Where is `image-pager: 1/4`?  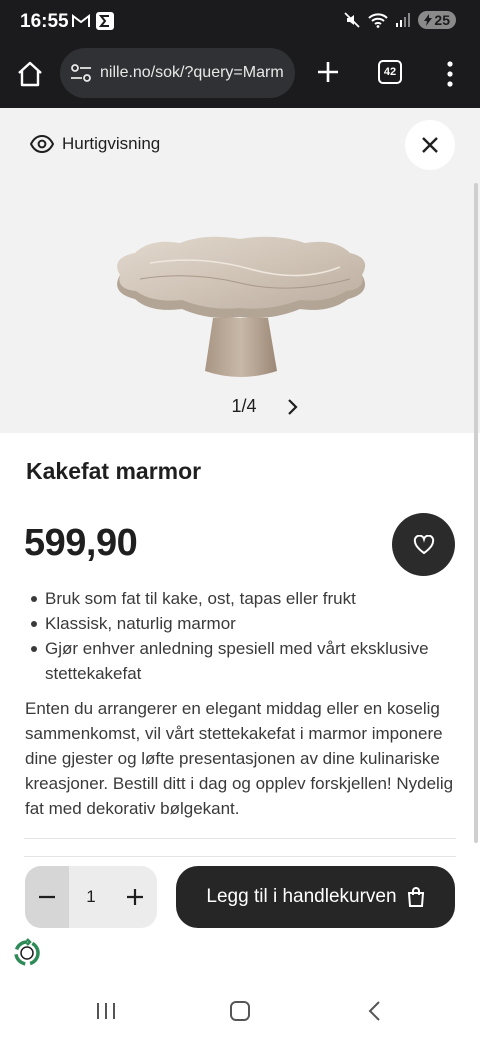
image-pager: 1/4 is located at coordinates (240, 406).